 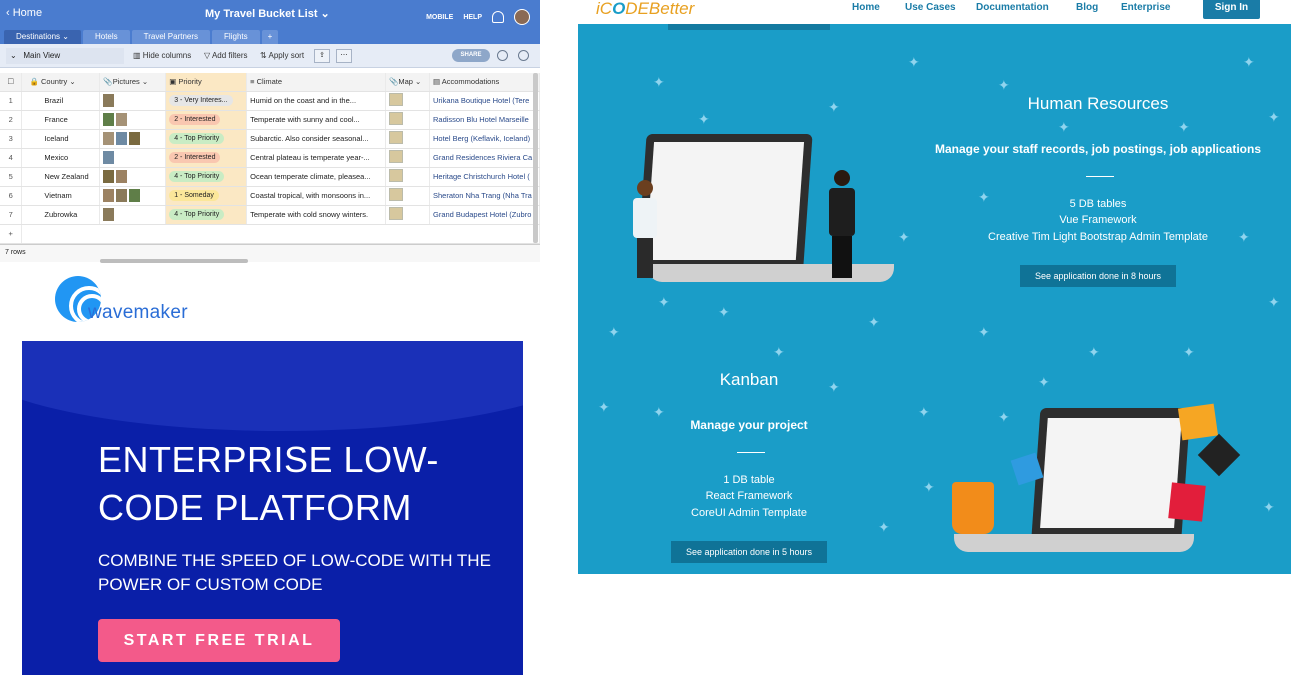 What do you see at coordinates (206, 82) in the screenshot?
I see `column-header-priority: ▣ Priority` at bounding box center [206, 82].